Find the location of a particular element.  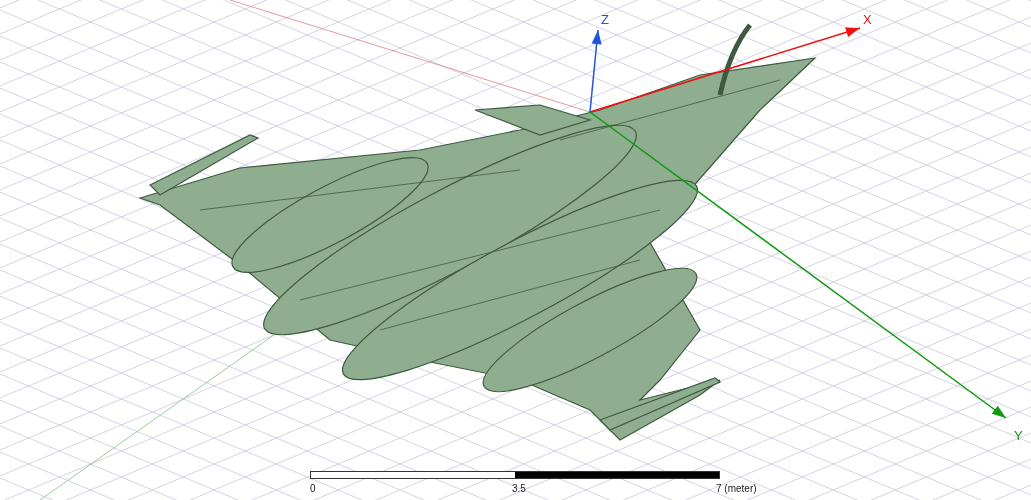

scale-label: 0 is located at coordinates (313, 488).